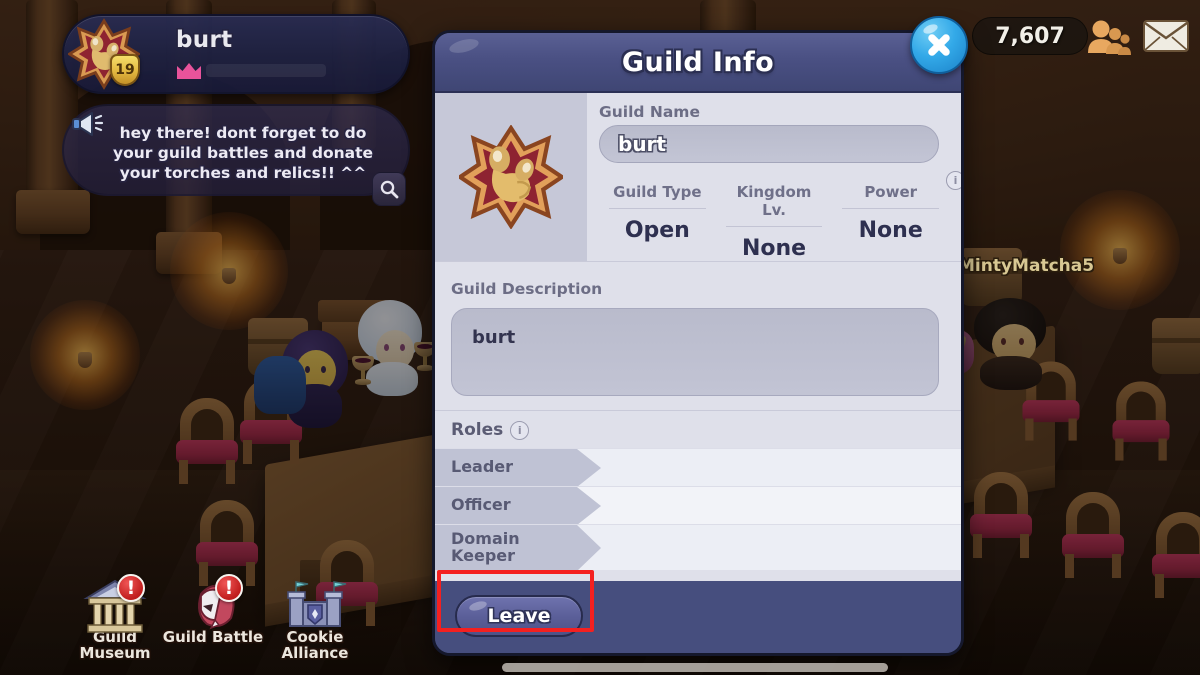 The image size is (1200, 675). I want to click on modal-header: Guild Info, so click(698, 63).